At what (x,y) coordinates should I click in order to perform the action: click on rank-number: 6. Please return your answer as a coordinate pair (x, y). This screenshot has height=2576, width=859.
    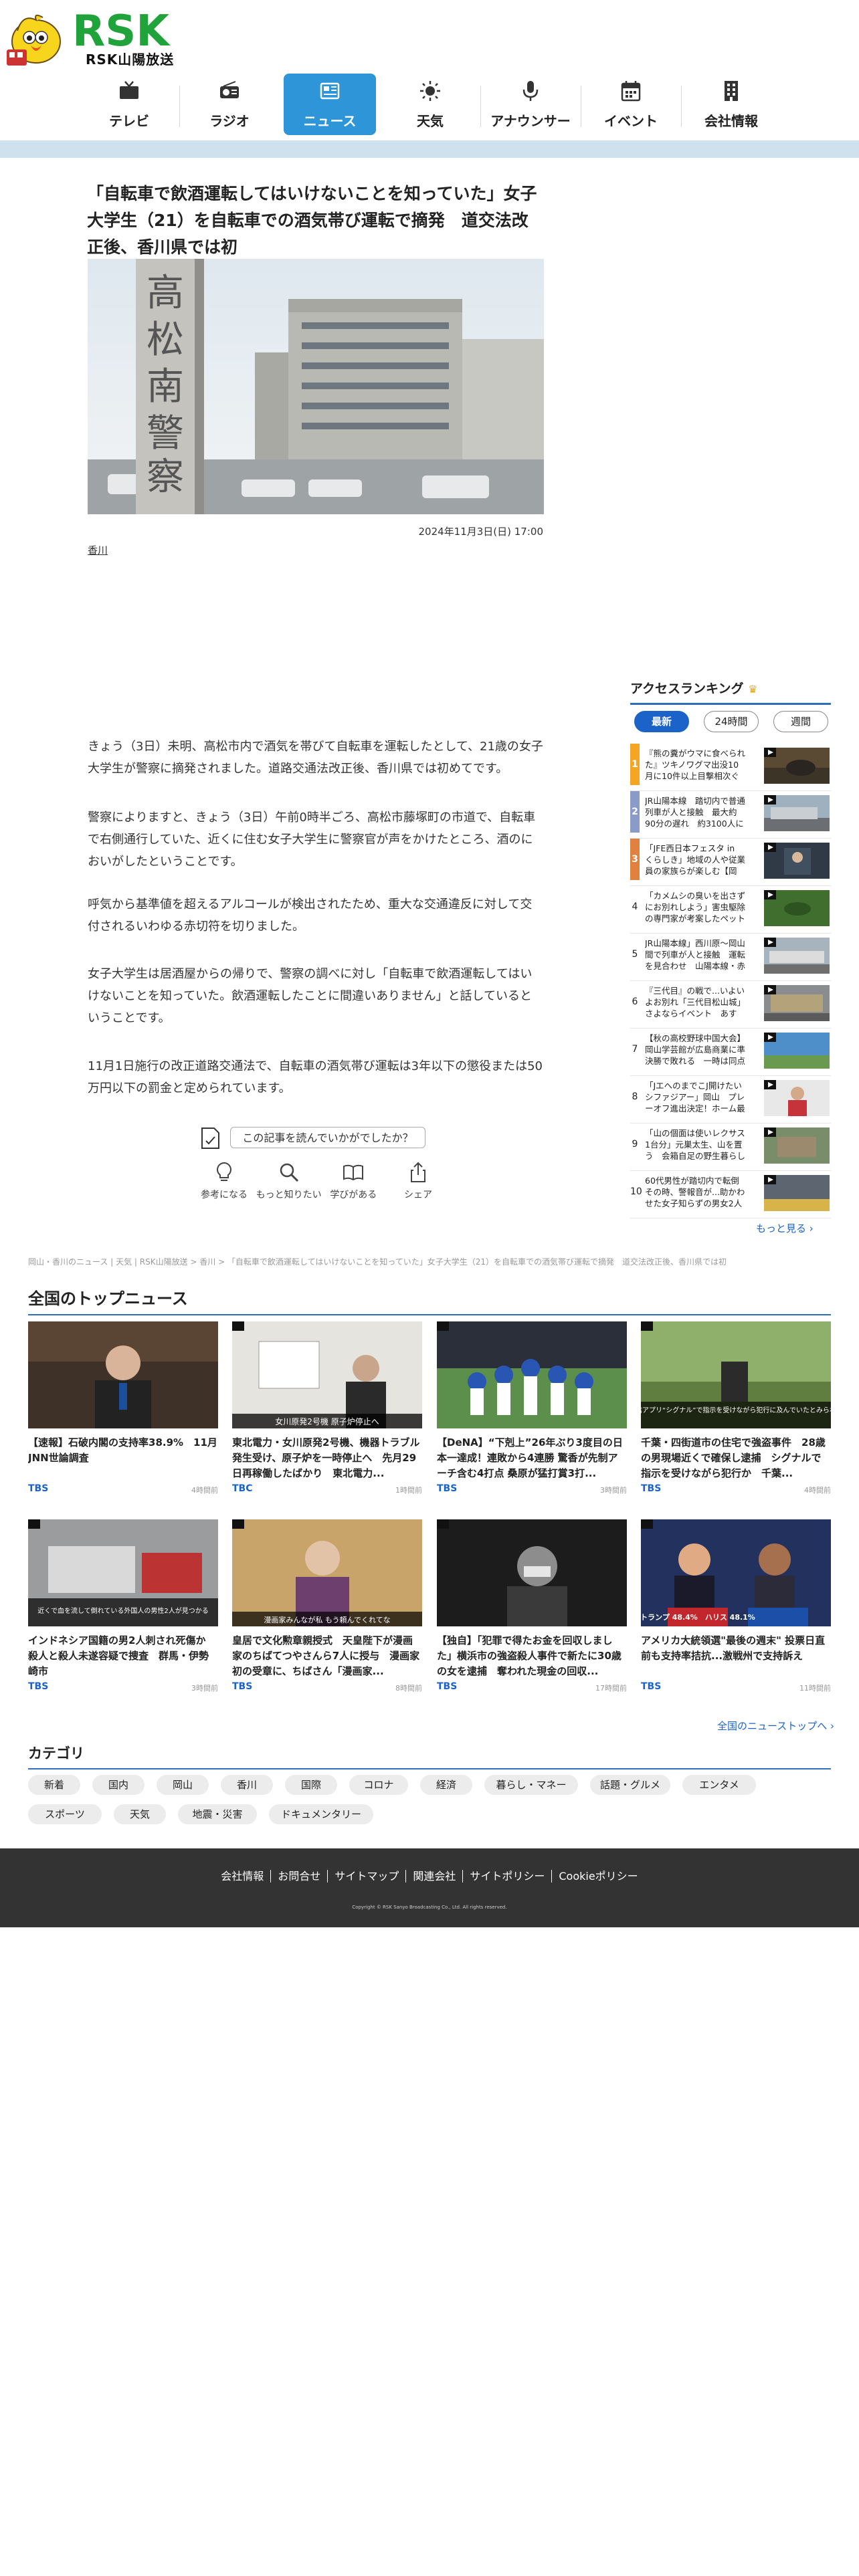
    Looking at the image, I should click on (635, 1002).